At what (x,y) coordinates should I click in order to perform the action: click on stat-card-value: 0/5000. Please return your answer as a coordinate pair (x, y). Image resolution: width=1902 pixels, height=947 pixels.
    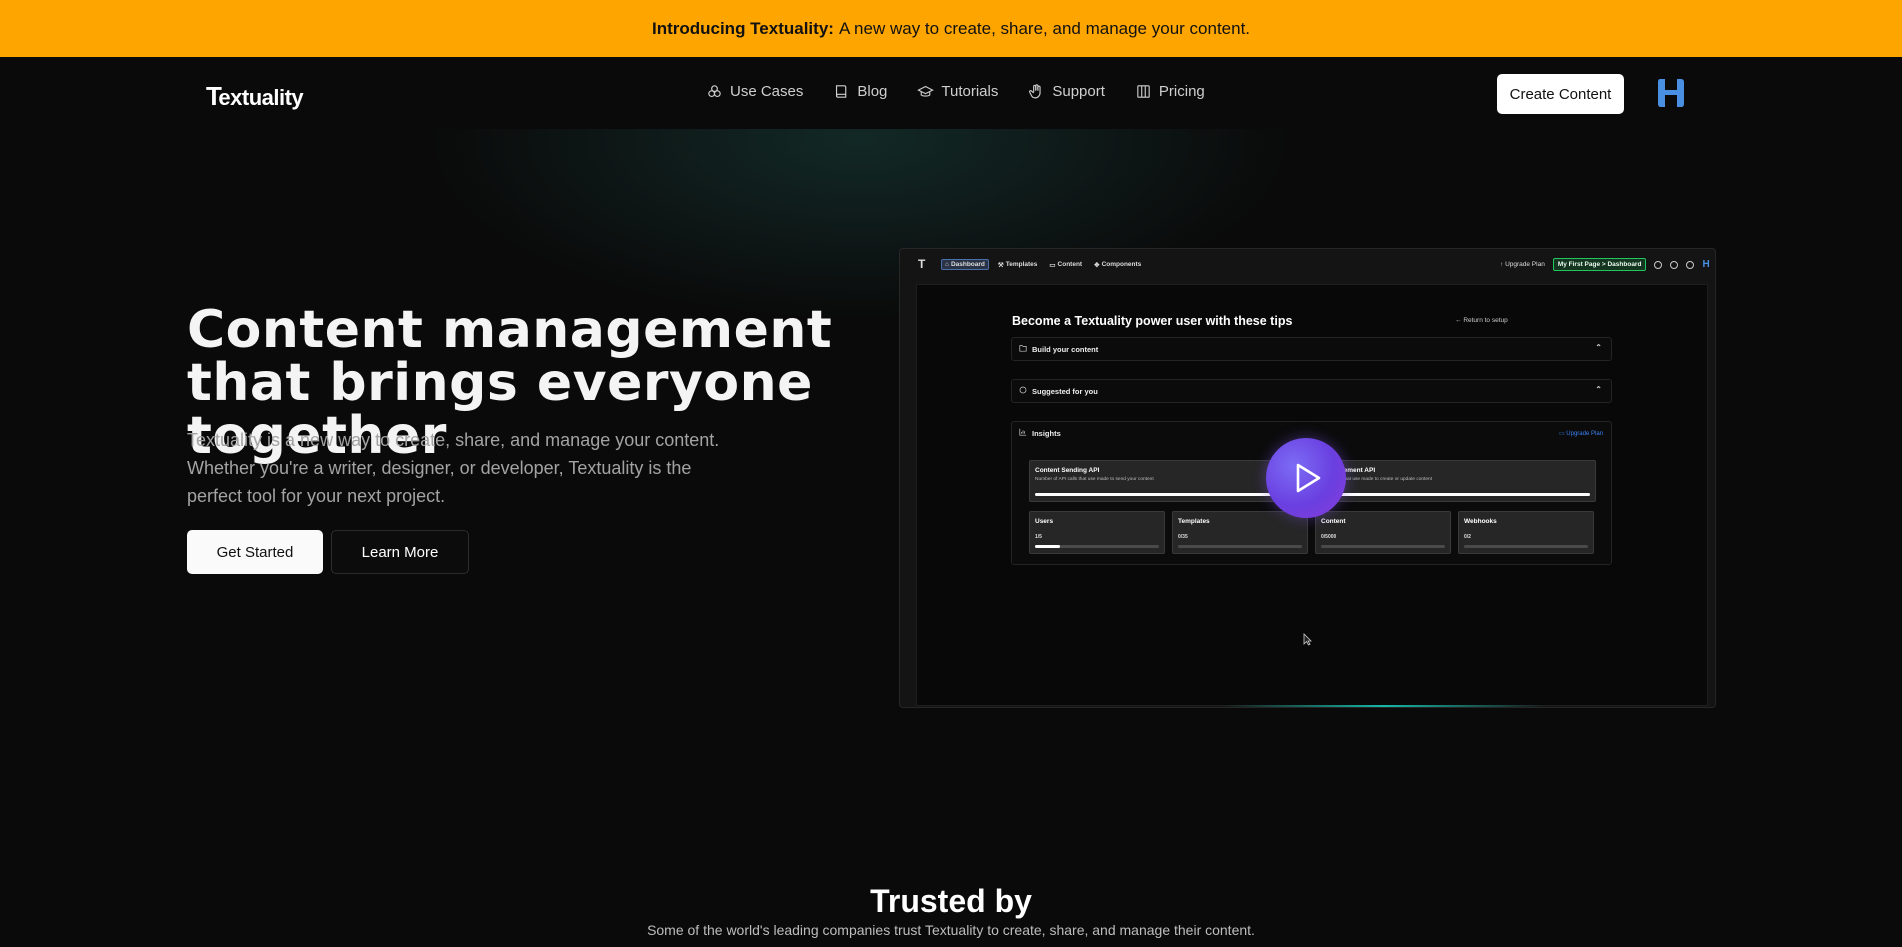
    Looking at the image, I should click on (1329, 537).